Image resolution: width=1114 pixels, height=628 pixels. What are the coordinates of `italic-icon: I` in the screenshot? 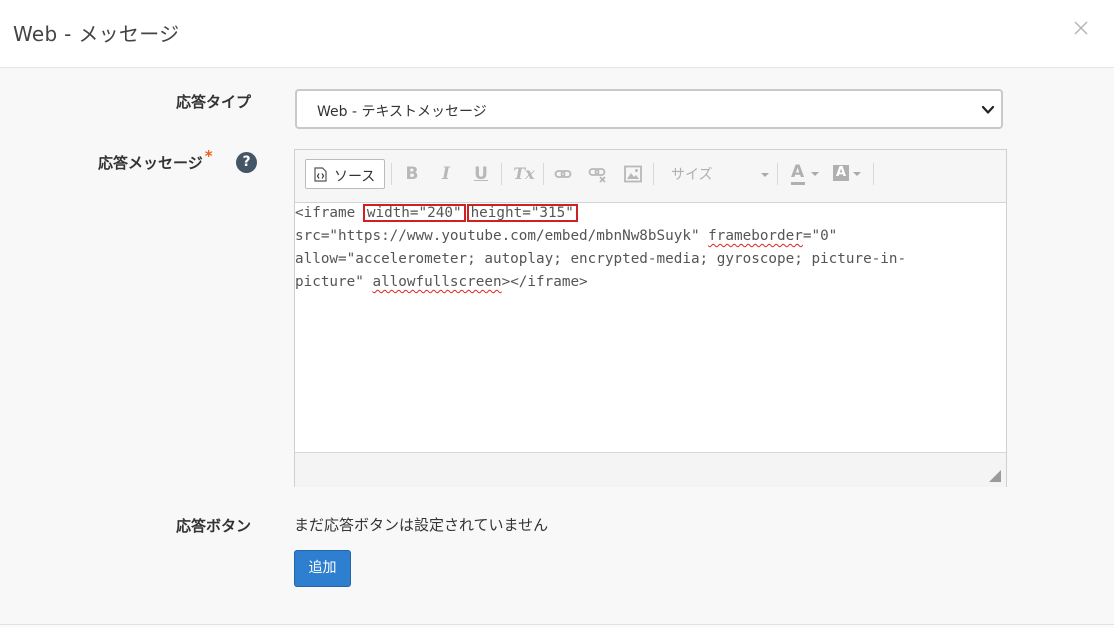 It's located at (446, 174).